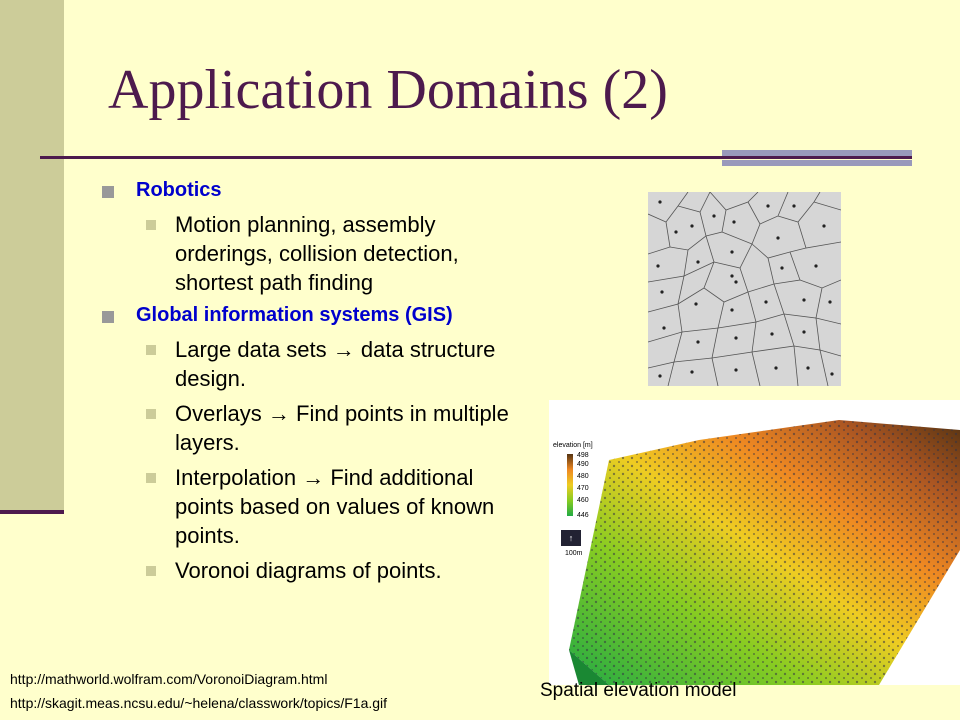 The height and width of the screenshot is (720, 960). What do you see at coordinates (583, 500) in the screenshot?
I see `legend-tick: 460` at bounding box center [583, 500].